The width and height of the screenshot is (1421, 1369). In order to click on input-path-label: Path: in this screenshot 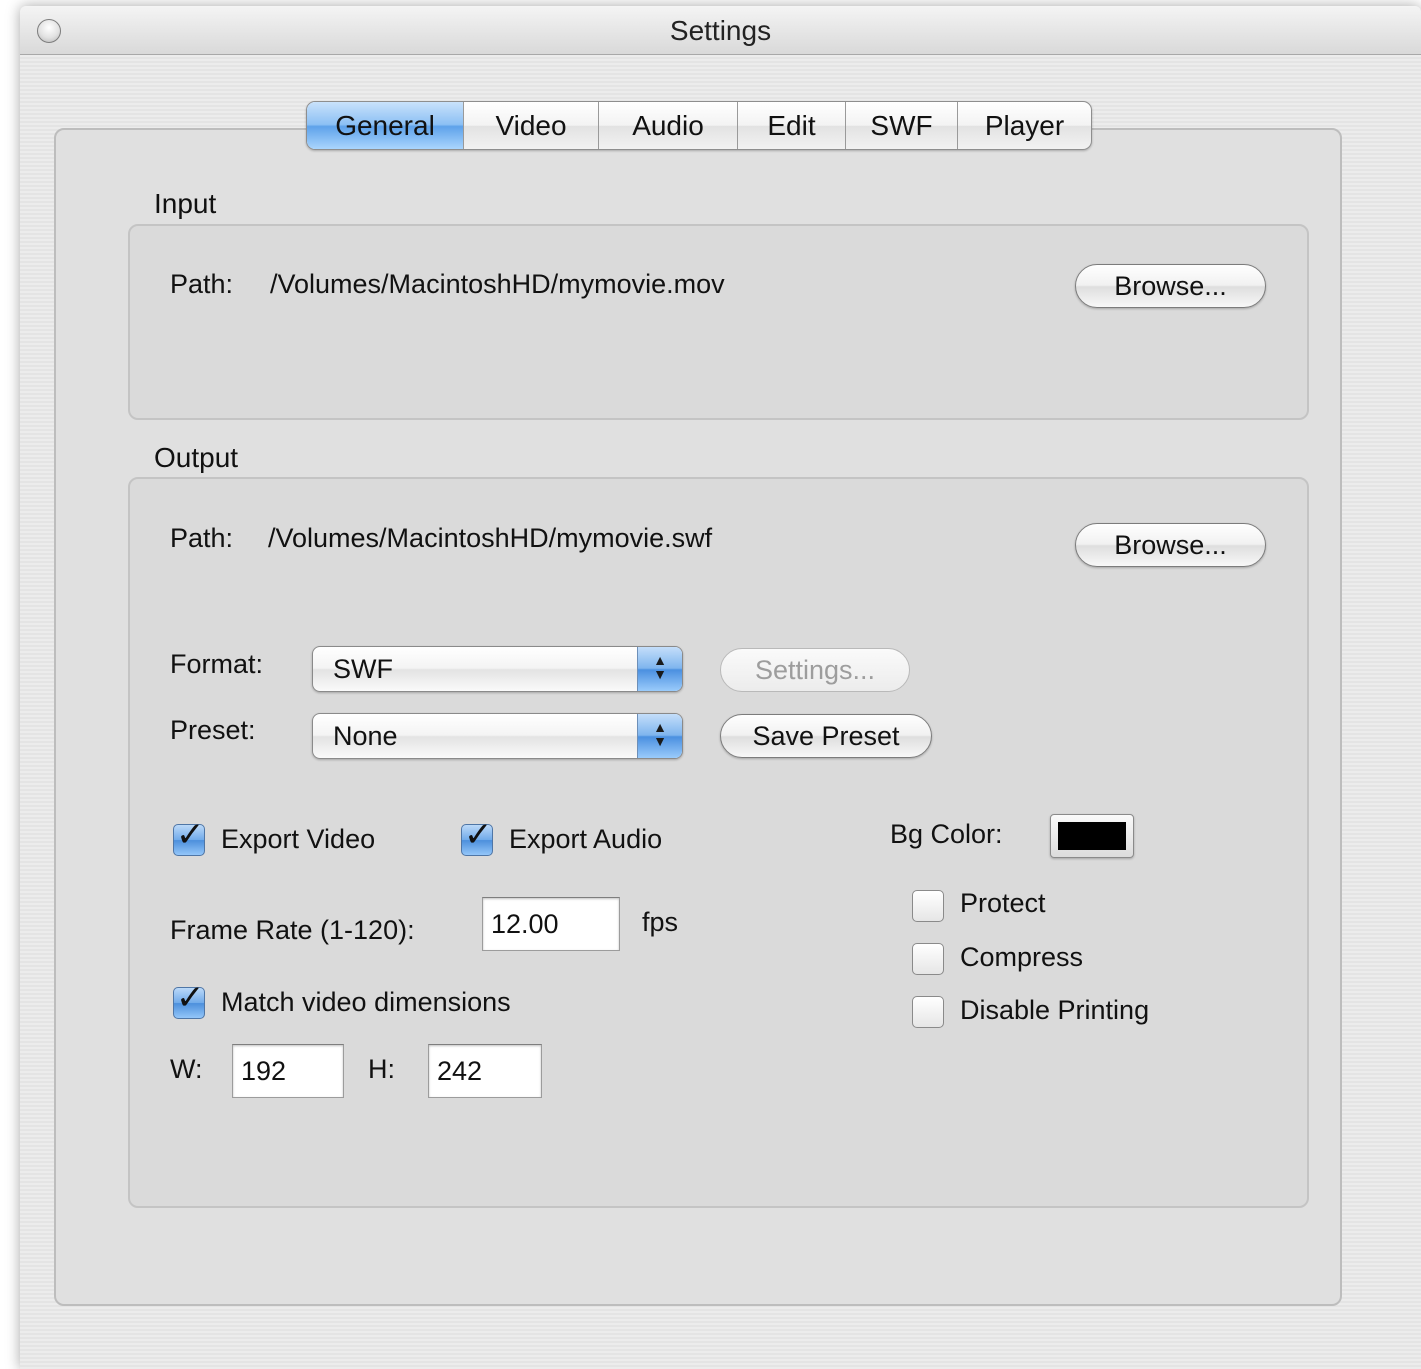, I will do `click(202, 284)`.